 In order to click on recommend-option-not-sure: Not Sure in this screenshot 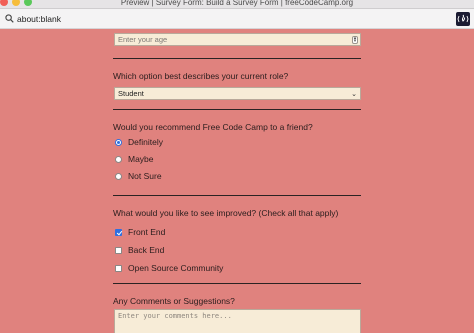, I will do `click(138, 176)`.